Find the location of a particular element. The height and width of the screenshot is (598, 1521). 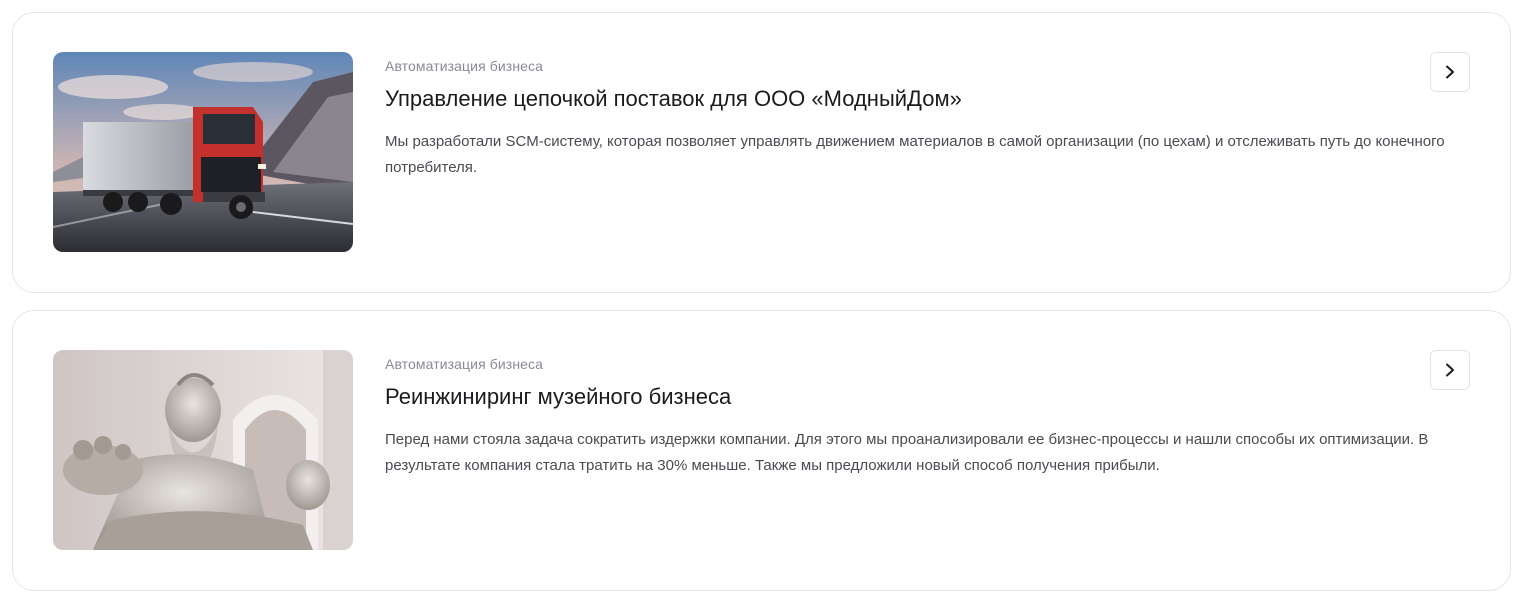

case-image-truck is located at coordinates (203, 152).